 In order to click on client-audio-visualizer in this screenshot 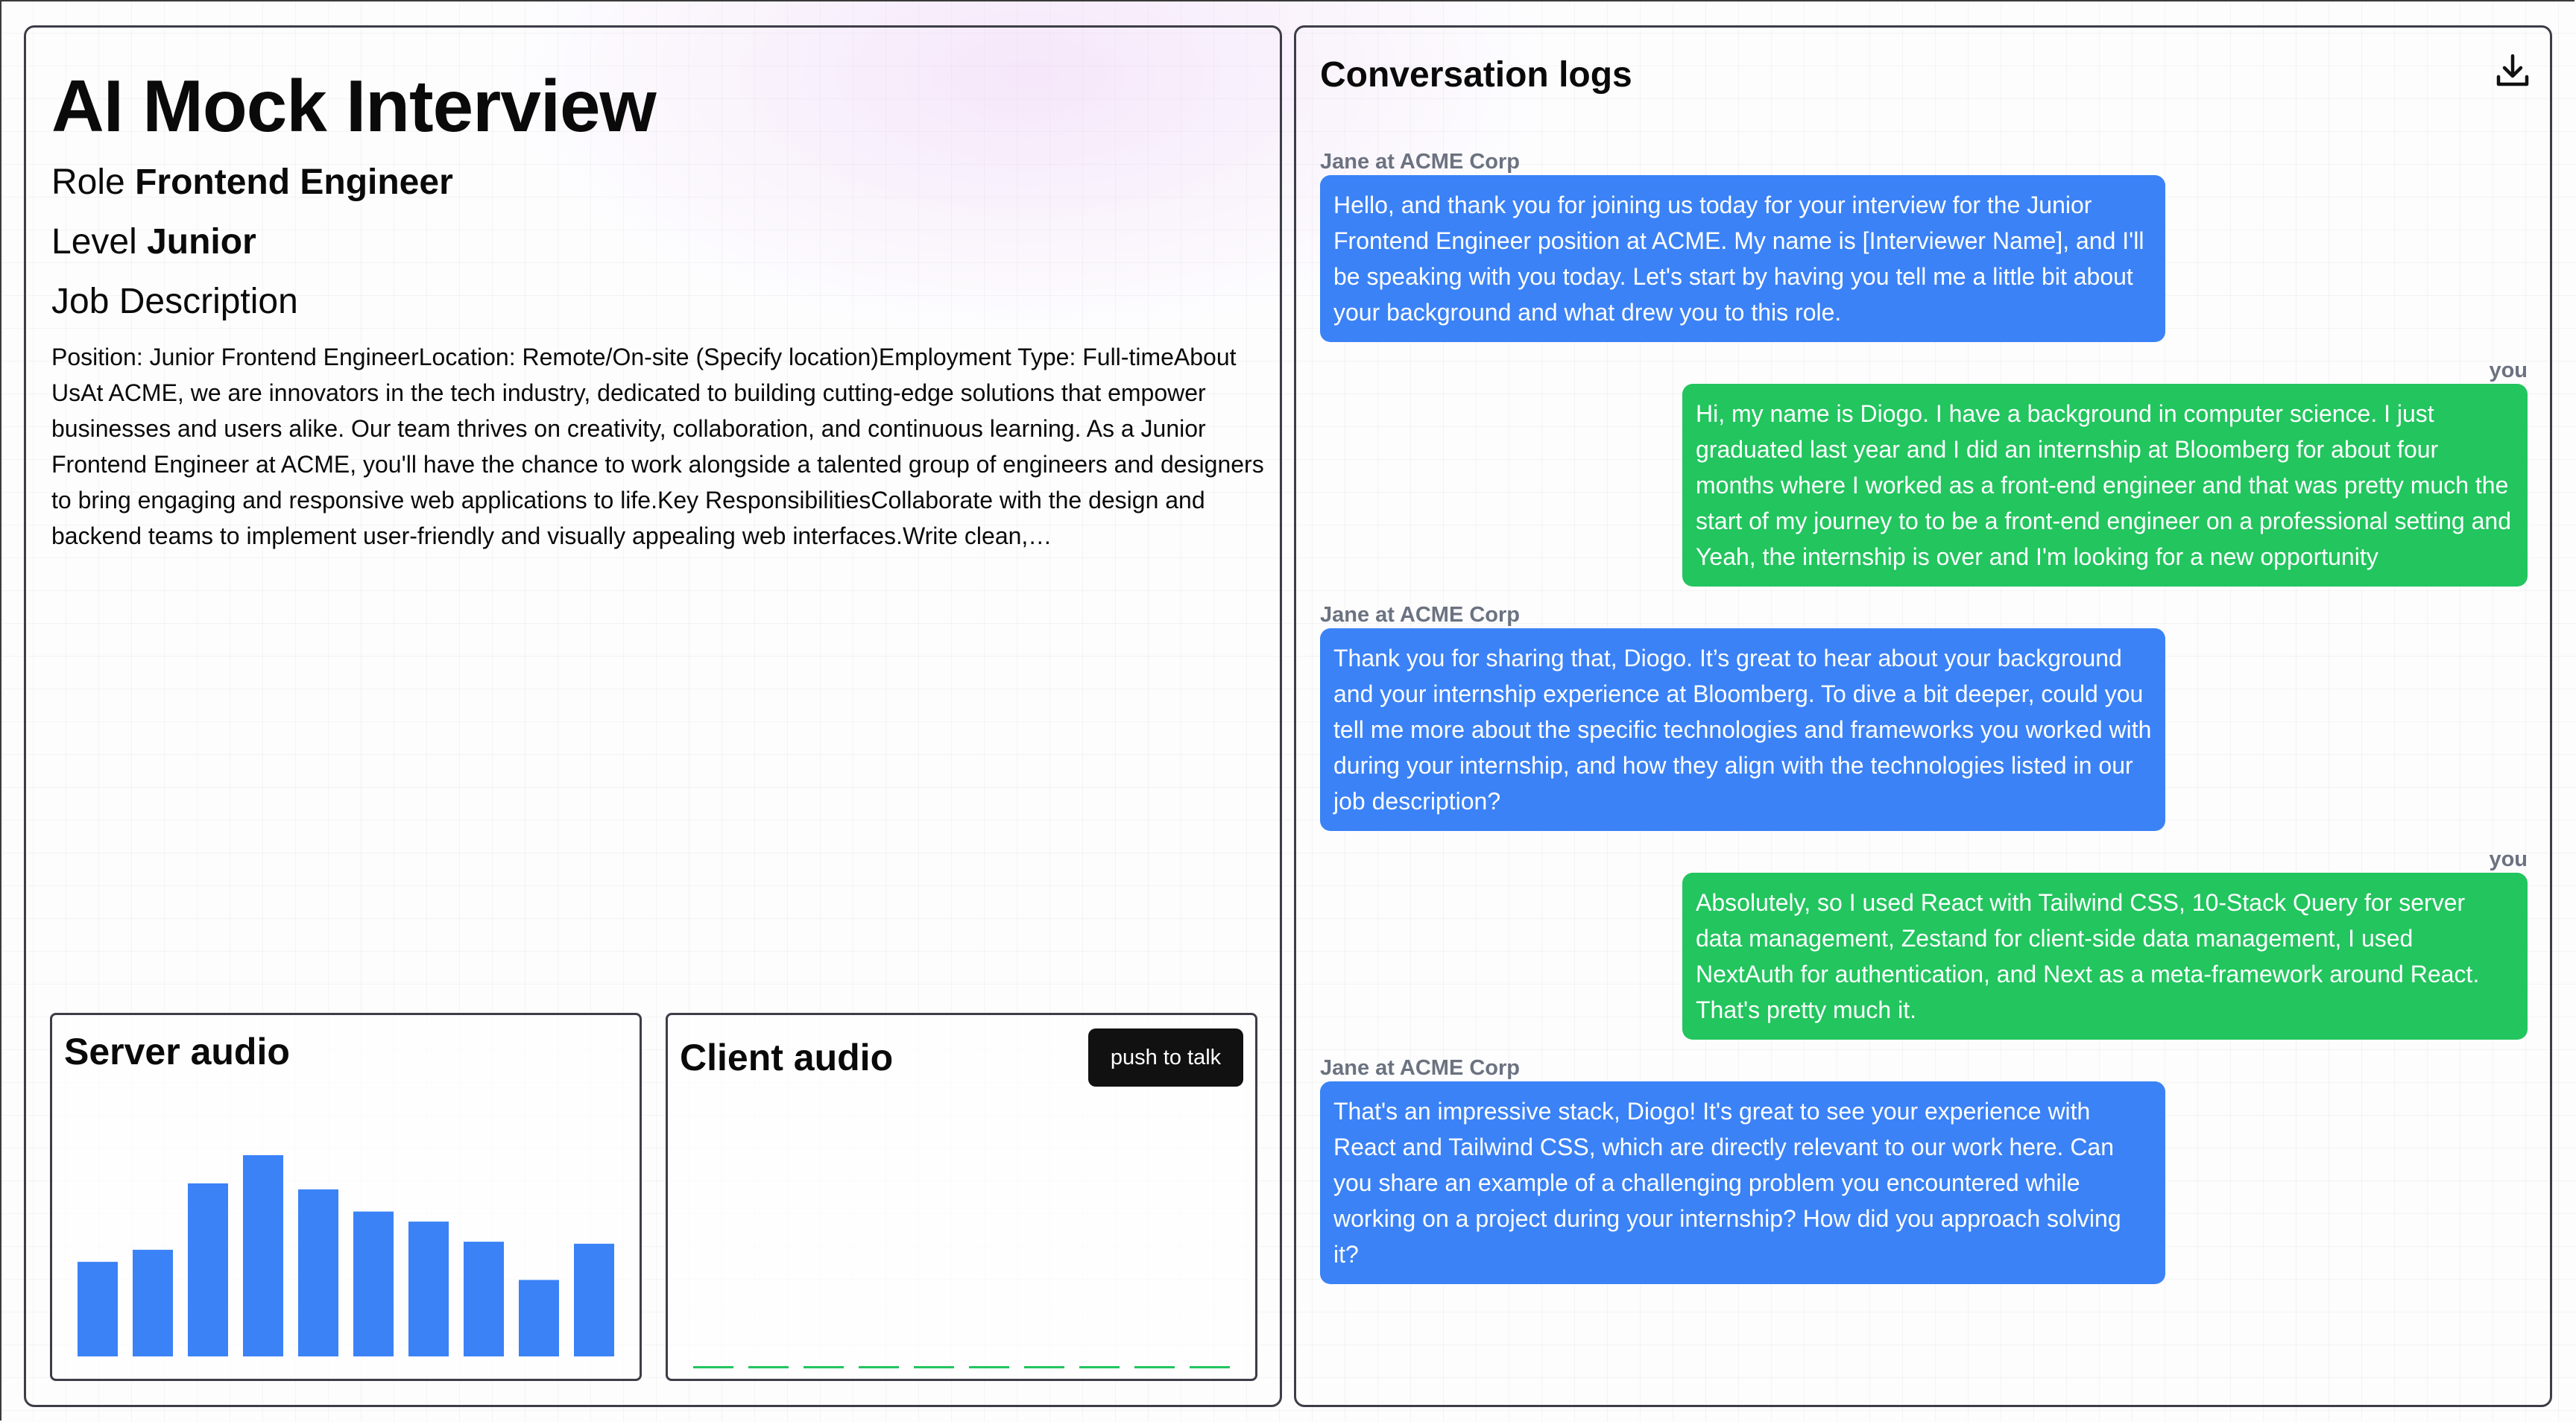, I will do `click(961, 1367)`.